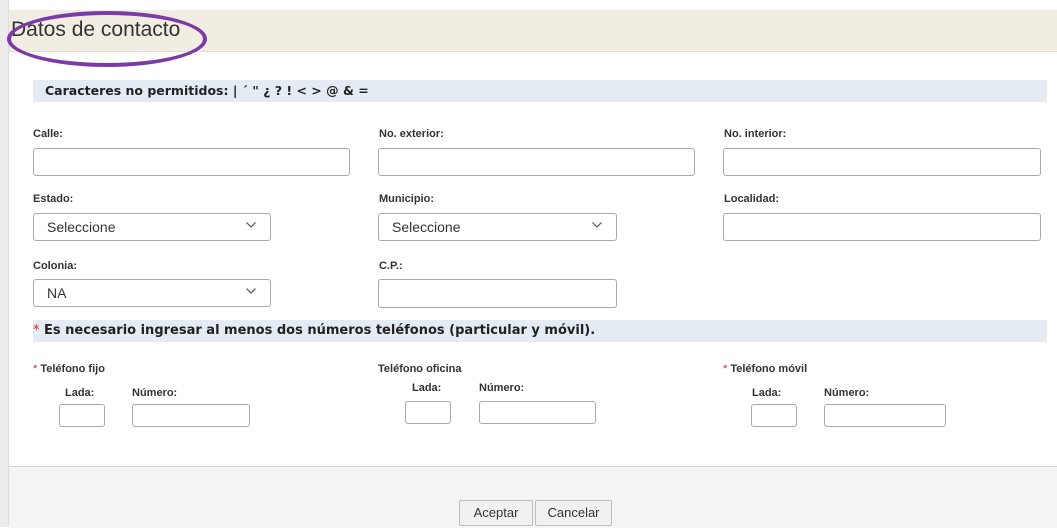  What do you see at coordinates (496, 513) in the screenshot?
I see `accept-button: Aceptar` at bounding box center [496, 513].